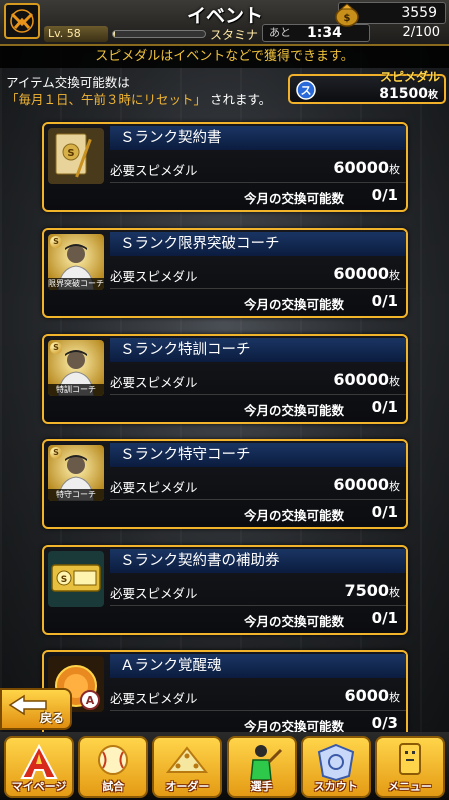  What do you see at coordinates (241, 99) in the screenshot?
I see `info-line-2-tail: されます。` at bounding box center [241, 99].